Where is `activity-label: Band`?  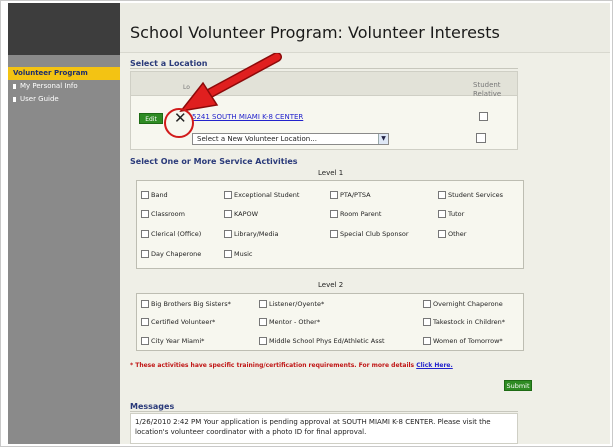
activity-label: Band is located at coordinates (159, 195).